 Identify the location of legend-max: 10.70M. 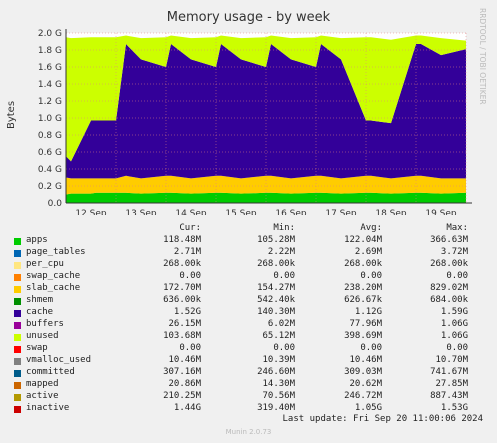
(451, 360).